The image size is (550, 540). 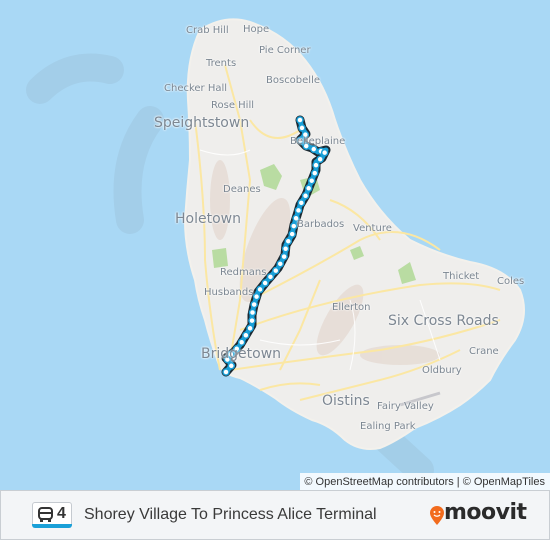 I want to click on place-label: Oistins, so click(x=346, y=401).